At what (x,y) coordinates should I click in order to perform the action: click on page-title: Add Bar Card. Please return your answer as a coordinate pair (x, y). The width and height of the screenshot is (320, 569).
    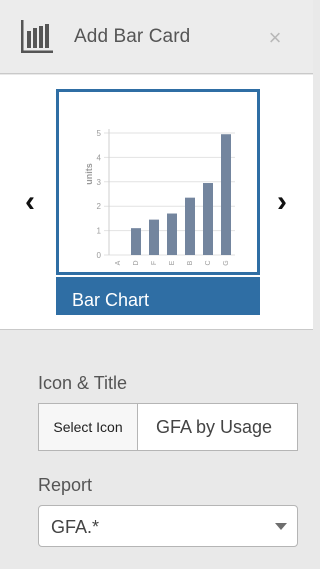
    Looking at the image, I should click on (132, 36).